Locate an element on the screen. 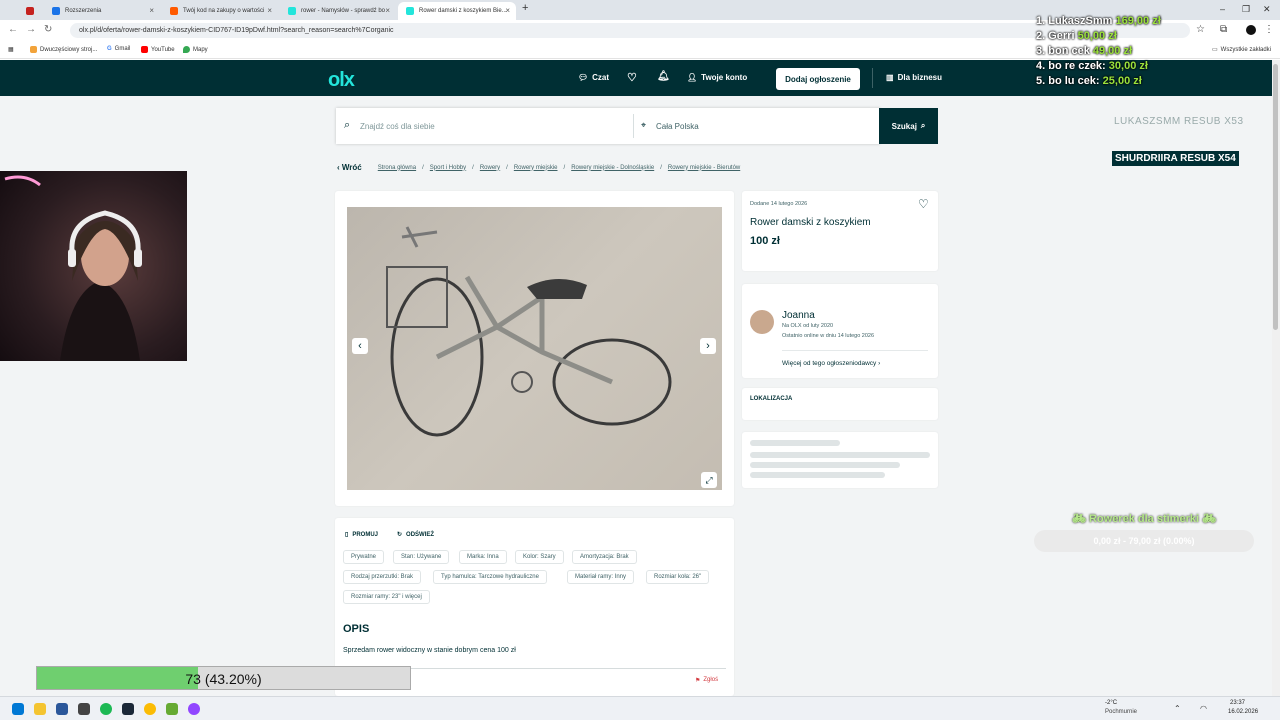 The width and height of the screenshot is (1280, 720). minimize-icon: – is located at coordinates (1222, 9).